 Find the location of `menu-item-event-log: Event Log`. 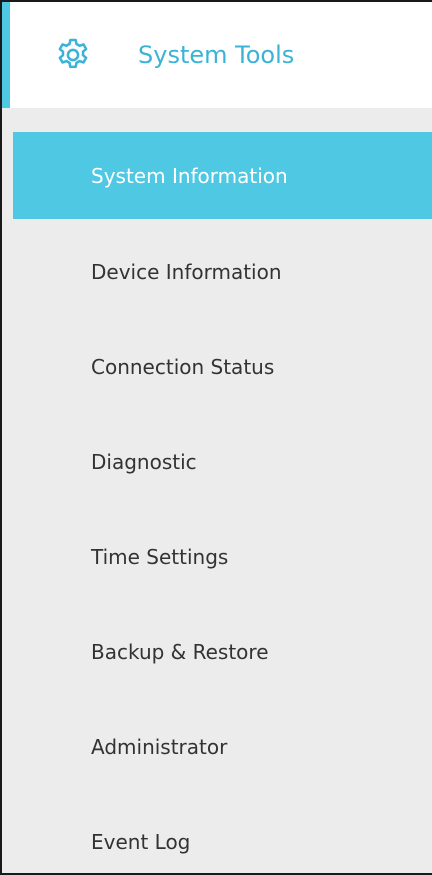

menu-item-event-log: Event Log is located at coordinates (222, 835).